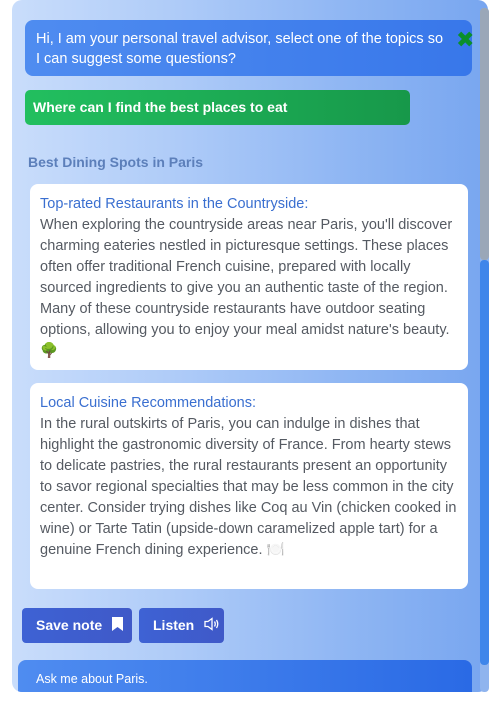  What do you see at coordinates (484, 134) in the screenshot?
I see `scrollbar-upper-track` at bounding box center [484, 134].